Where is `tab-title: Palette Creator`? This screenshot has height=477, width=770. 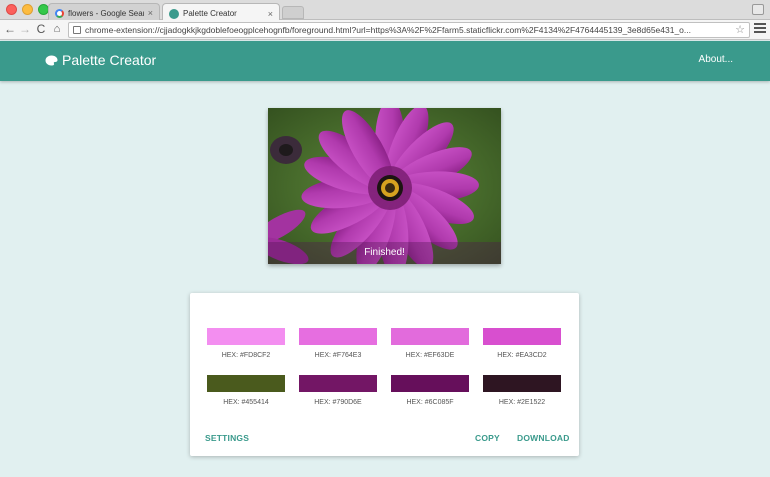 tab-title: Palette Creator is located at coordinates (210, 13).